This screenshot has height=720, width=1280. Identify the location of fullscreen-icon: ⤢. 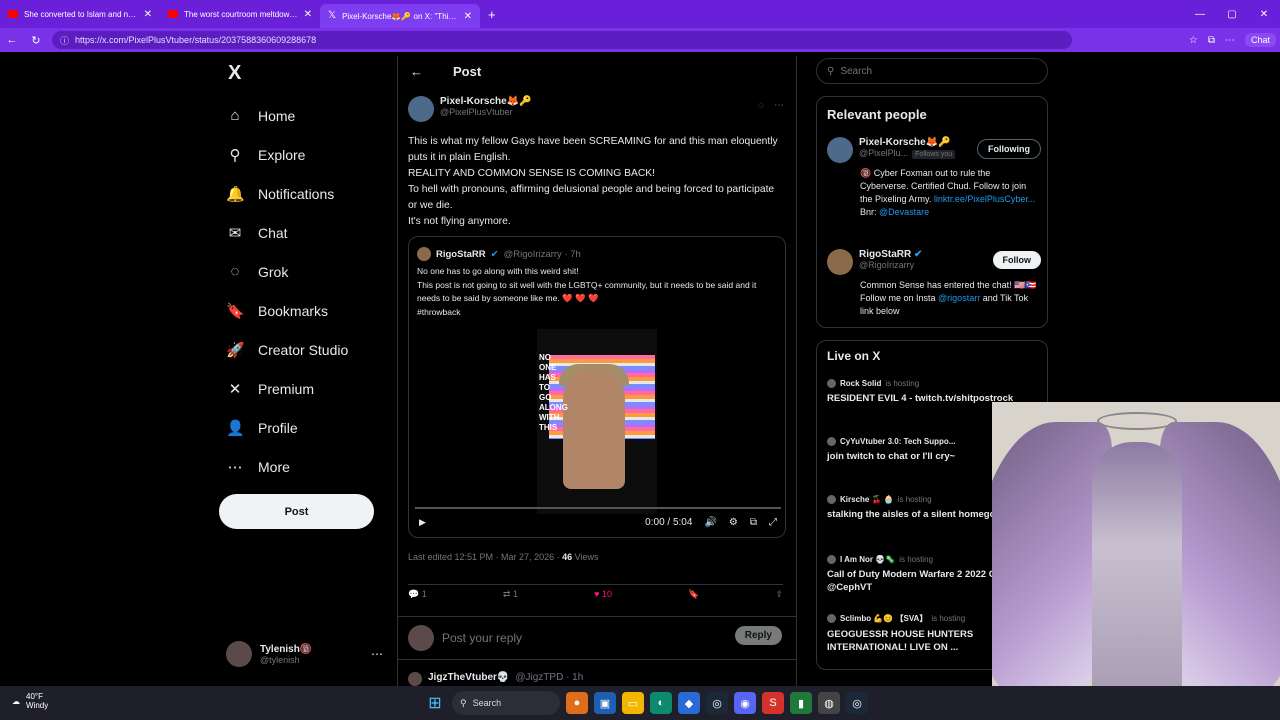
(773, 522).